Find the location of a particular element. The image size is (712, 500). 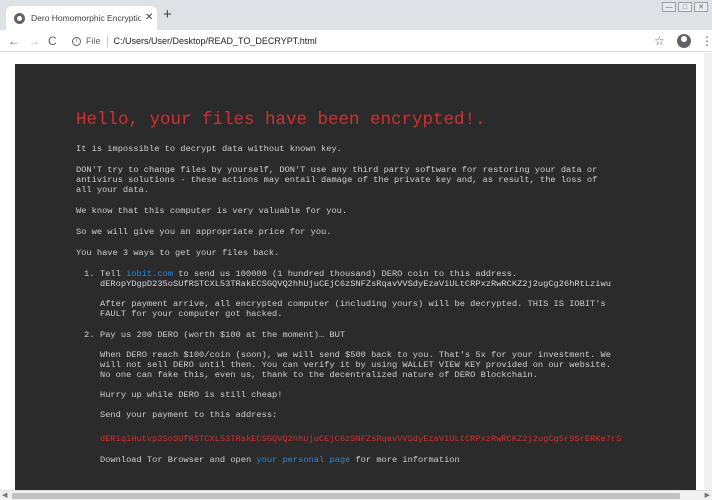

scroll-right-icon: ▶ is located at coordinates (707, 496).